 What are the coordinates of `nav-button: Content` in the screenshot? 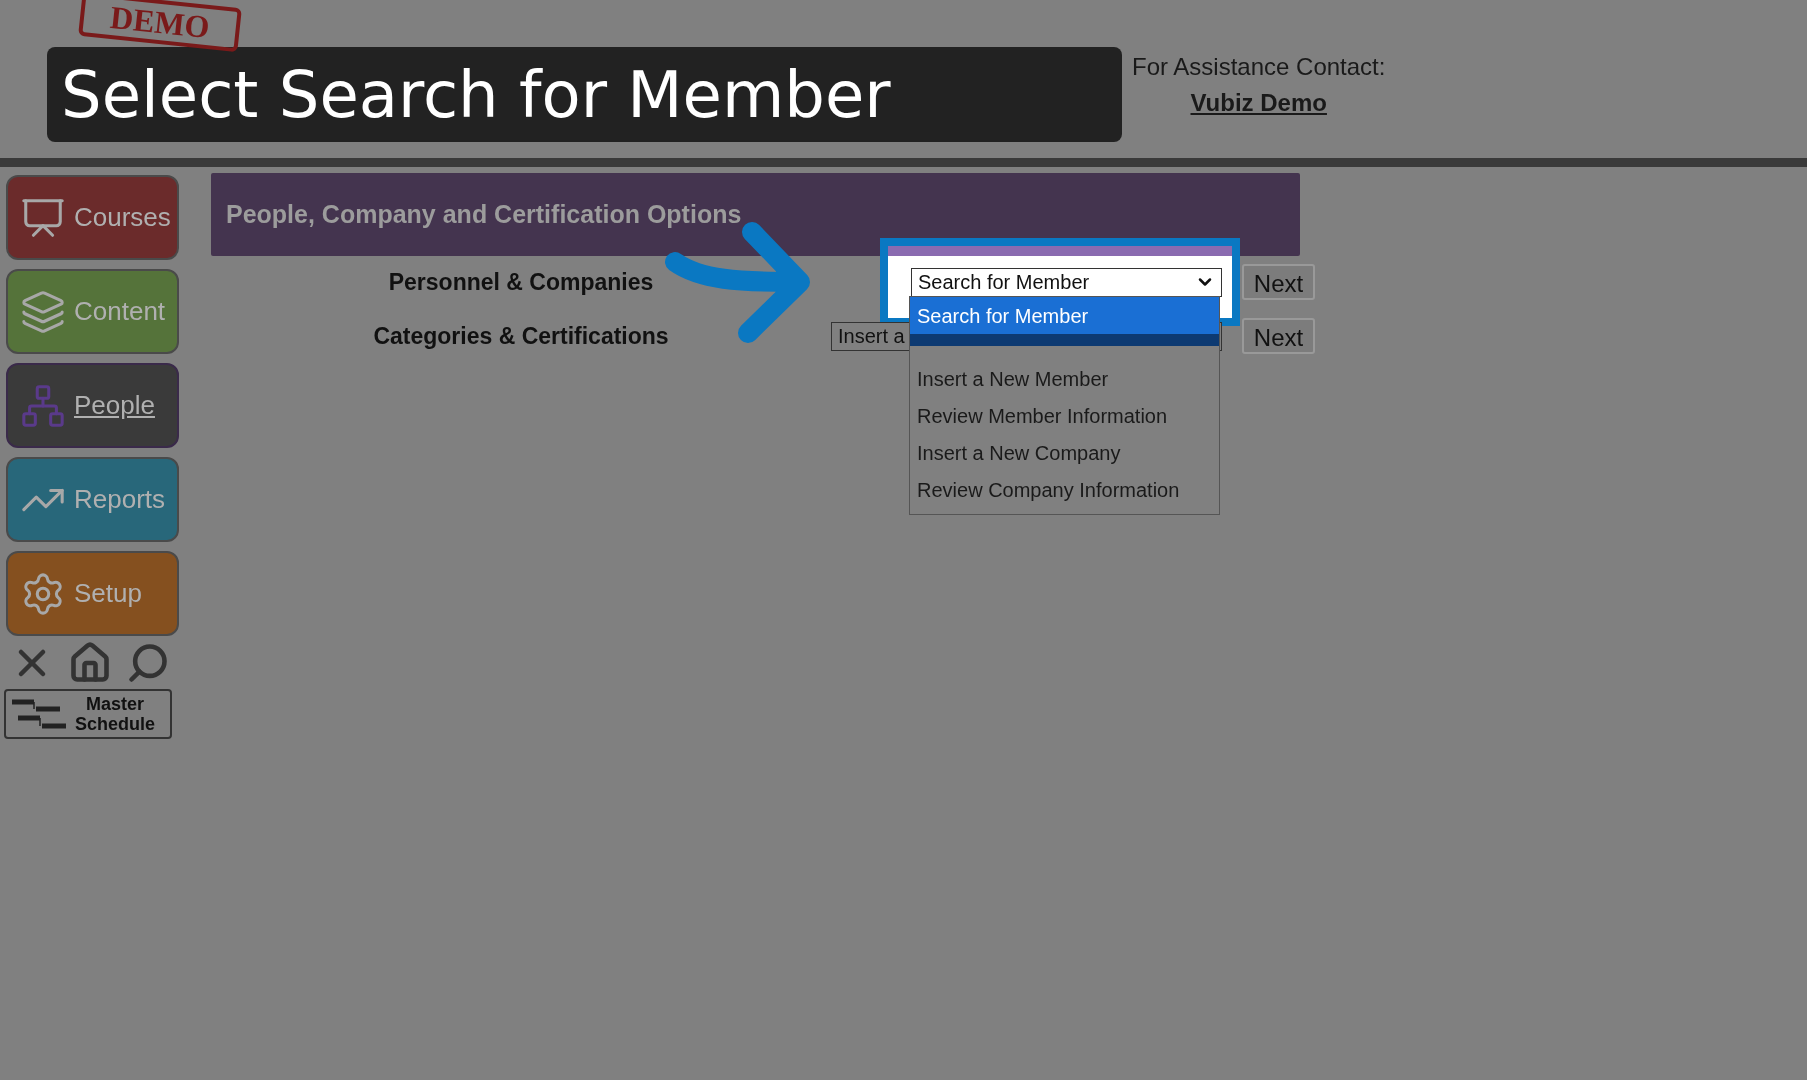 It's located at (92, 311).